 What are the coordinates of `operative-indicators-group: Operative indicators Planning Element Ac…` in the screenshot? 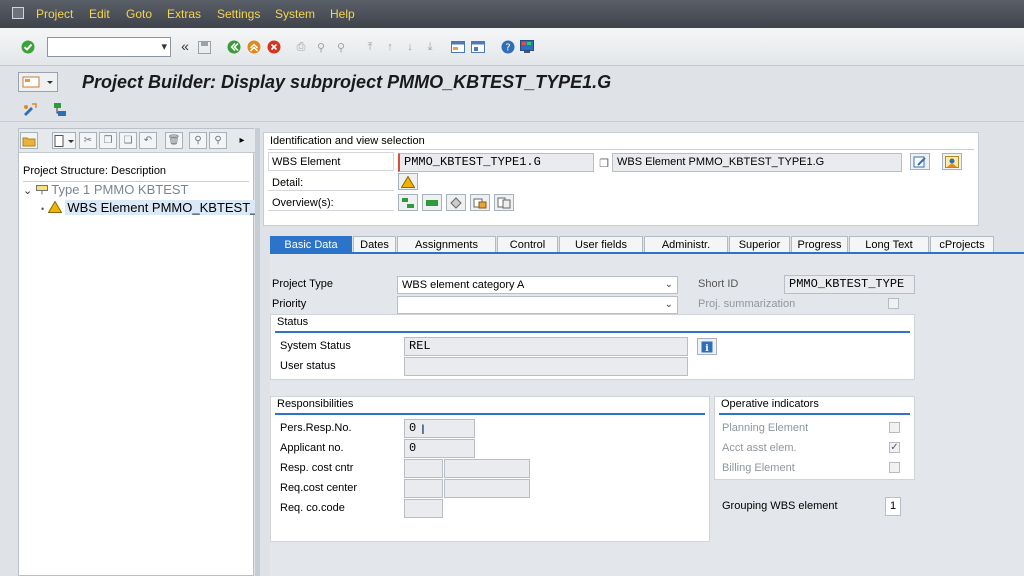 It's located at (814, 438).